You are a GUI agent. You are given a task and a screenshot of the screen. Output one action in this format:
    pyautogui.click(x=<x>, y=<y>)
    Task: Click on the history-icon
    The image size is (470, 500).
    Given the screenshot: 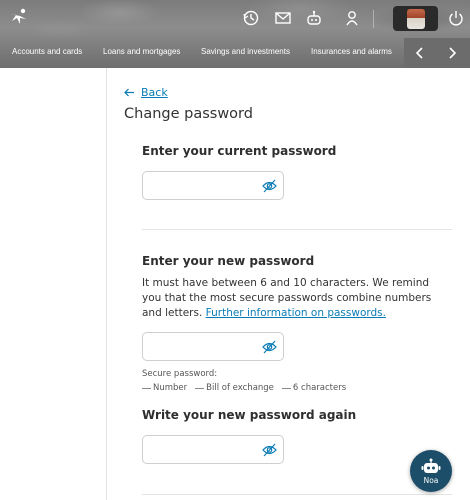 What is the action you would take?
    pyautogui.click(x=251, y=18)
    